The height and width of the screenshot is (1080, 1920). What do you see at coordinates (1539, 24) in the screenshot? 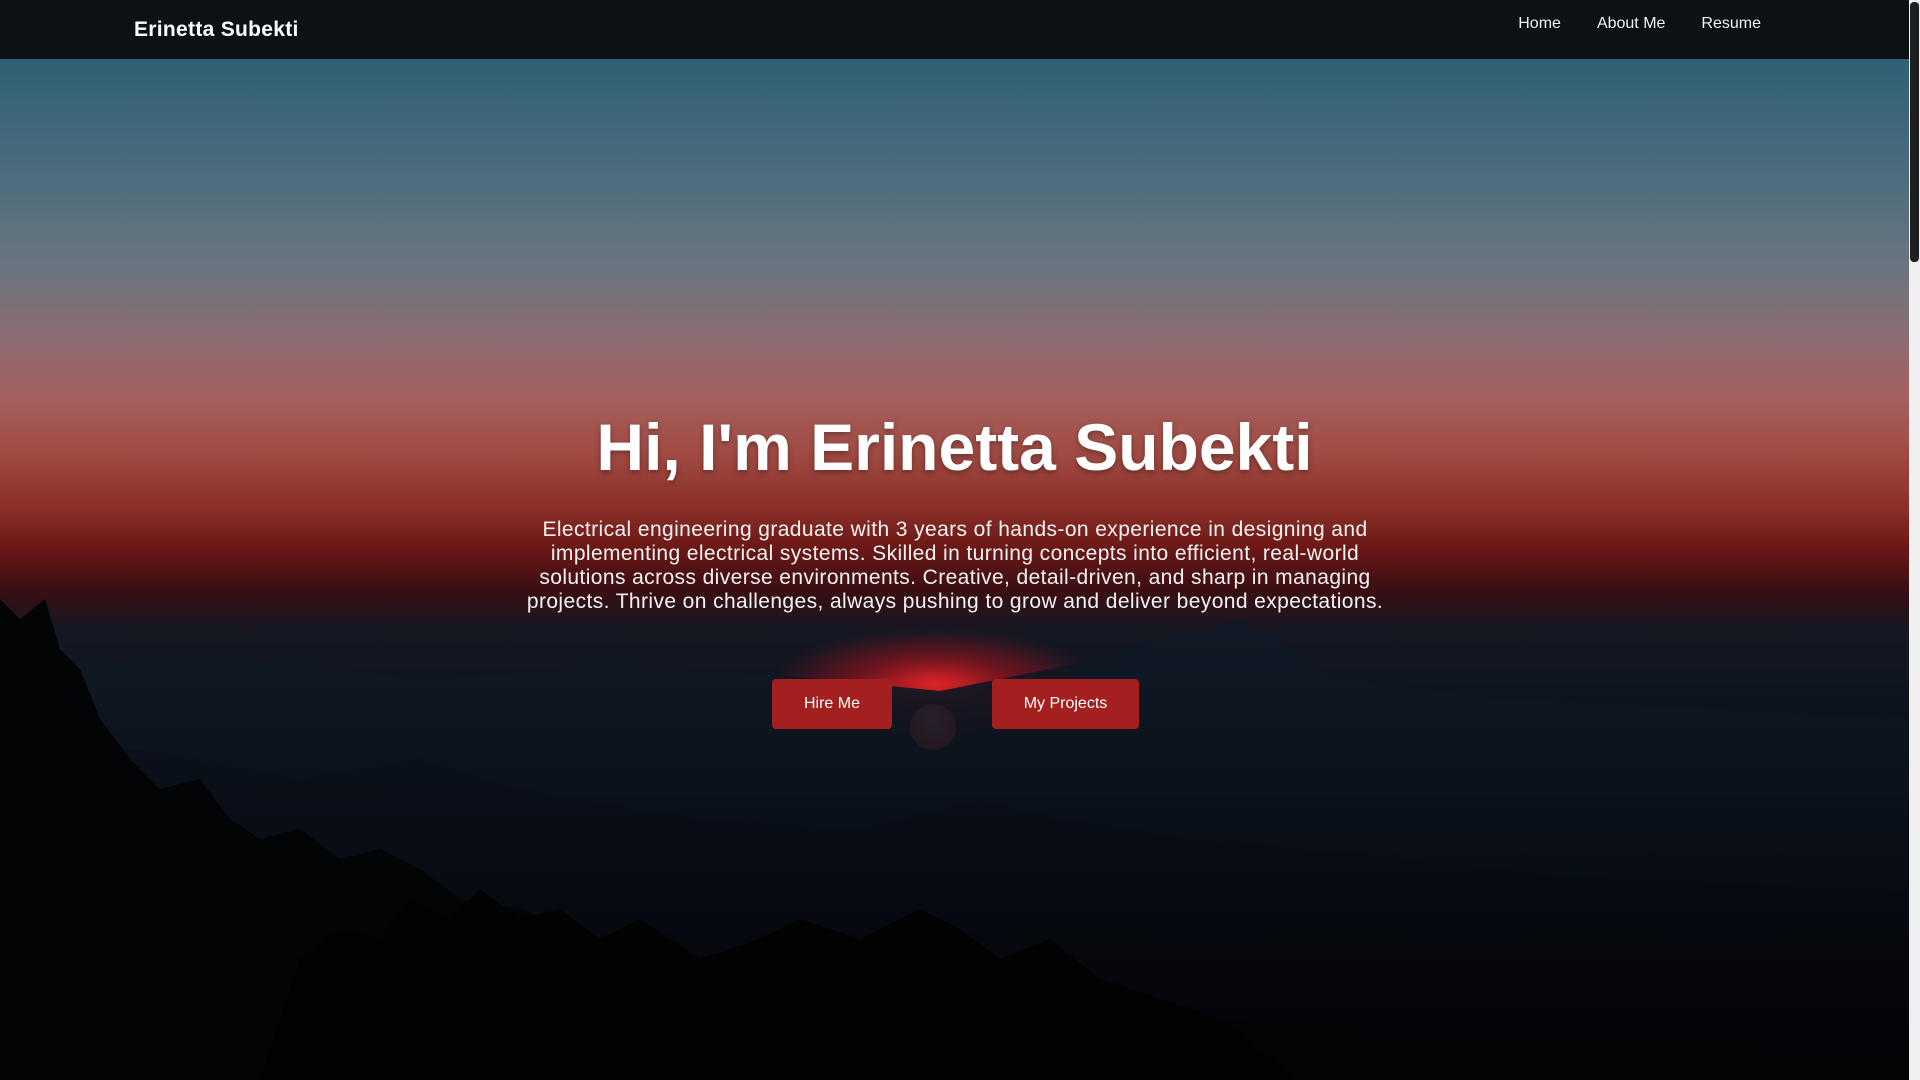
I see `nav-link-home: Home` at bounding box center [1539, 24].